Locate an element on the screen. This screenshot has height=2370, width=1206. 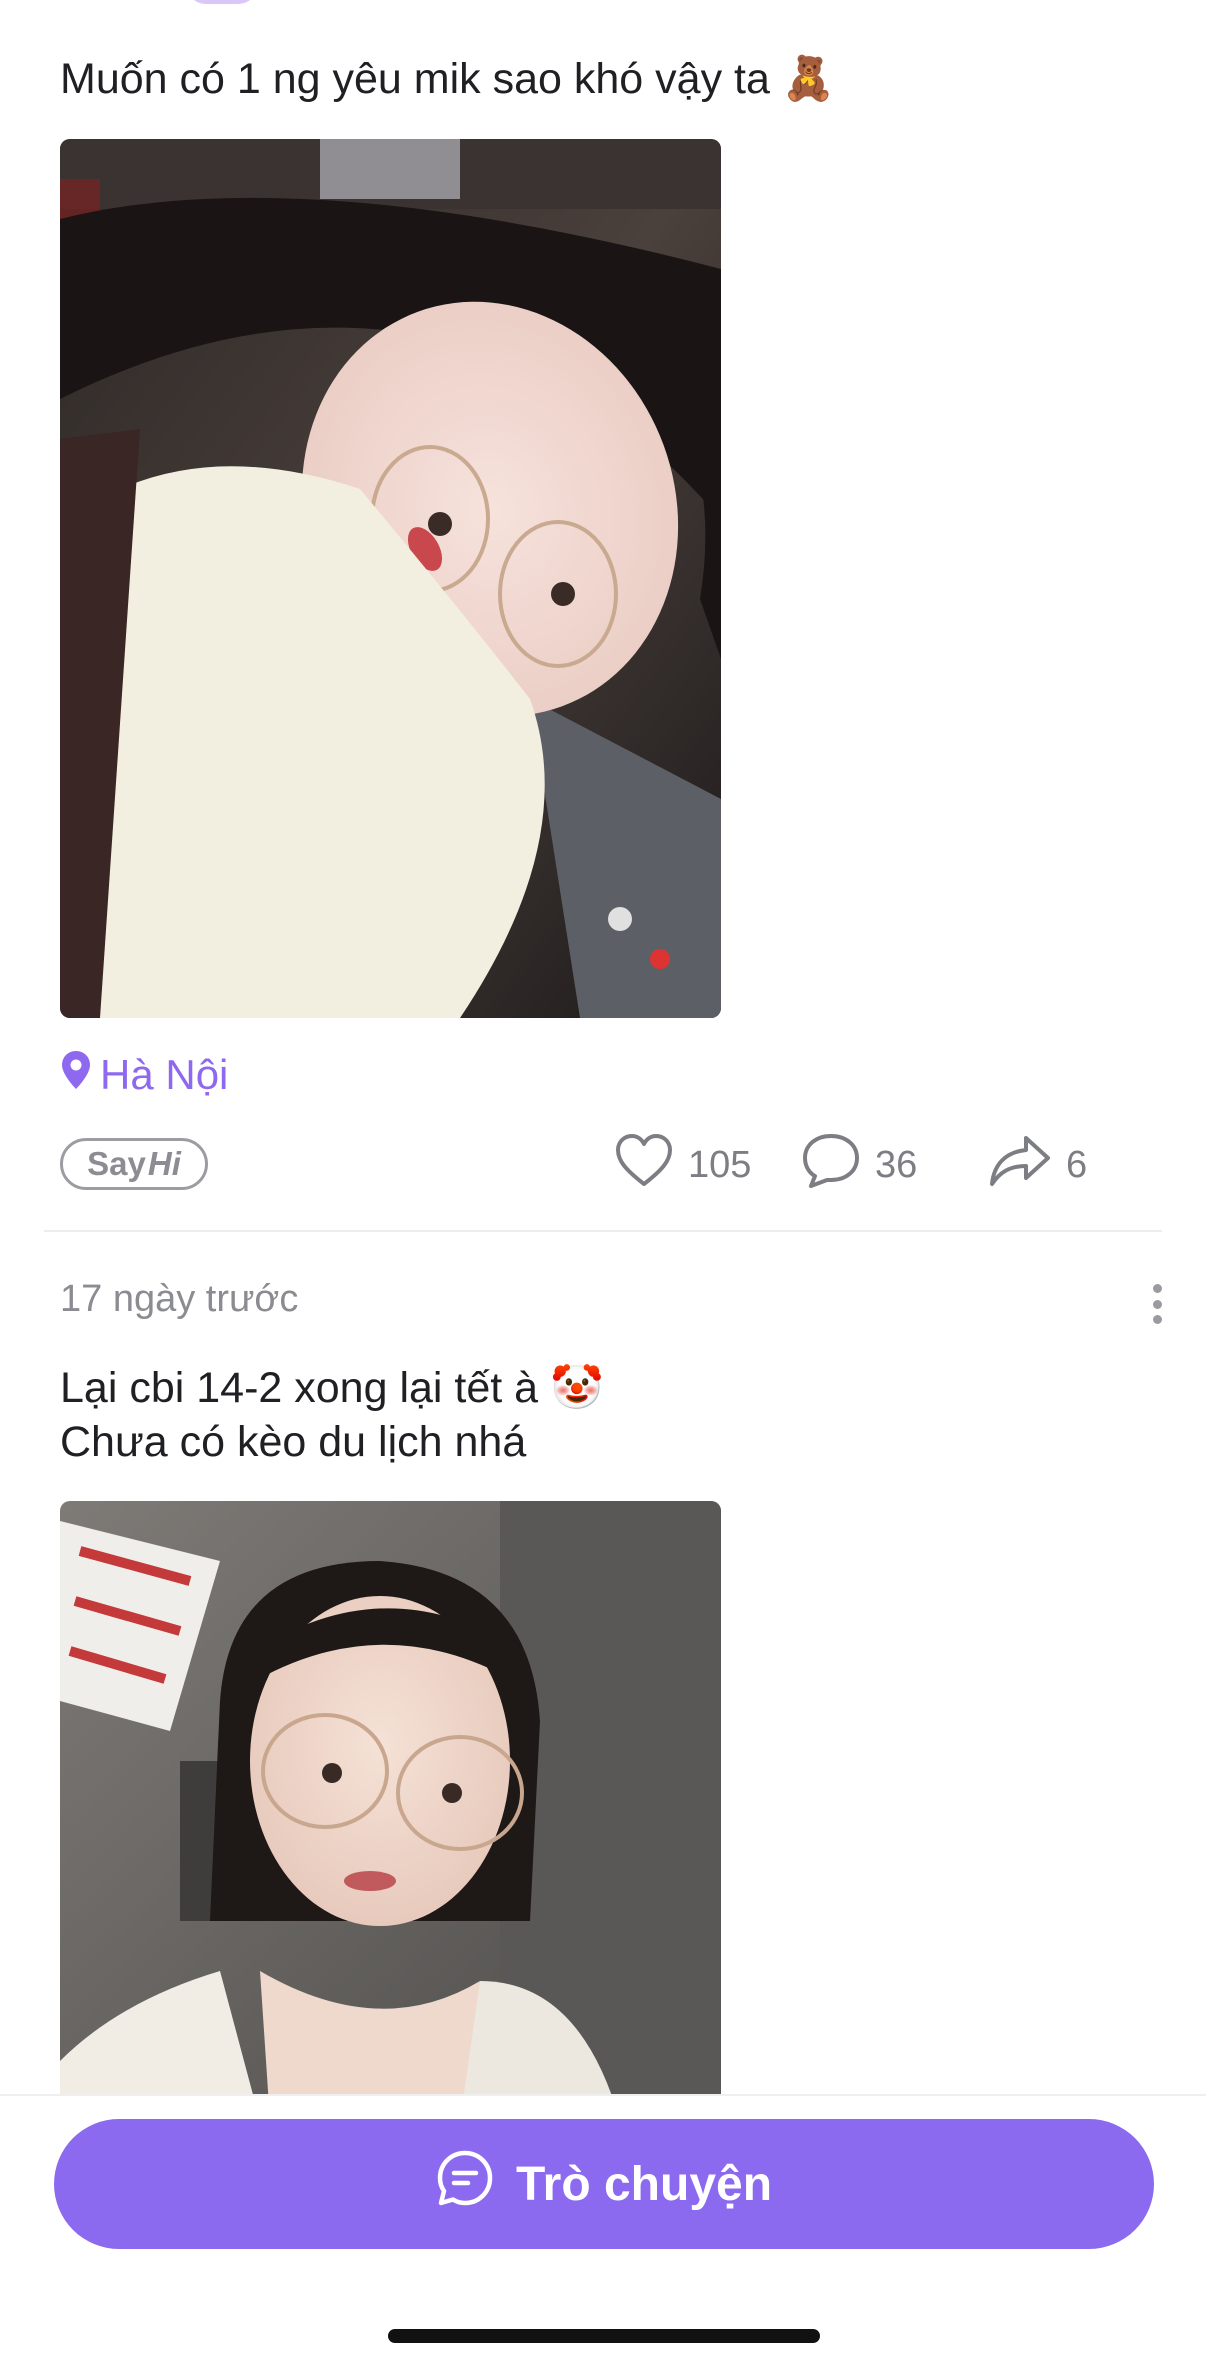
post-location: Hà Nội is located at coordinates (145, 1075).